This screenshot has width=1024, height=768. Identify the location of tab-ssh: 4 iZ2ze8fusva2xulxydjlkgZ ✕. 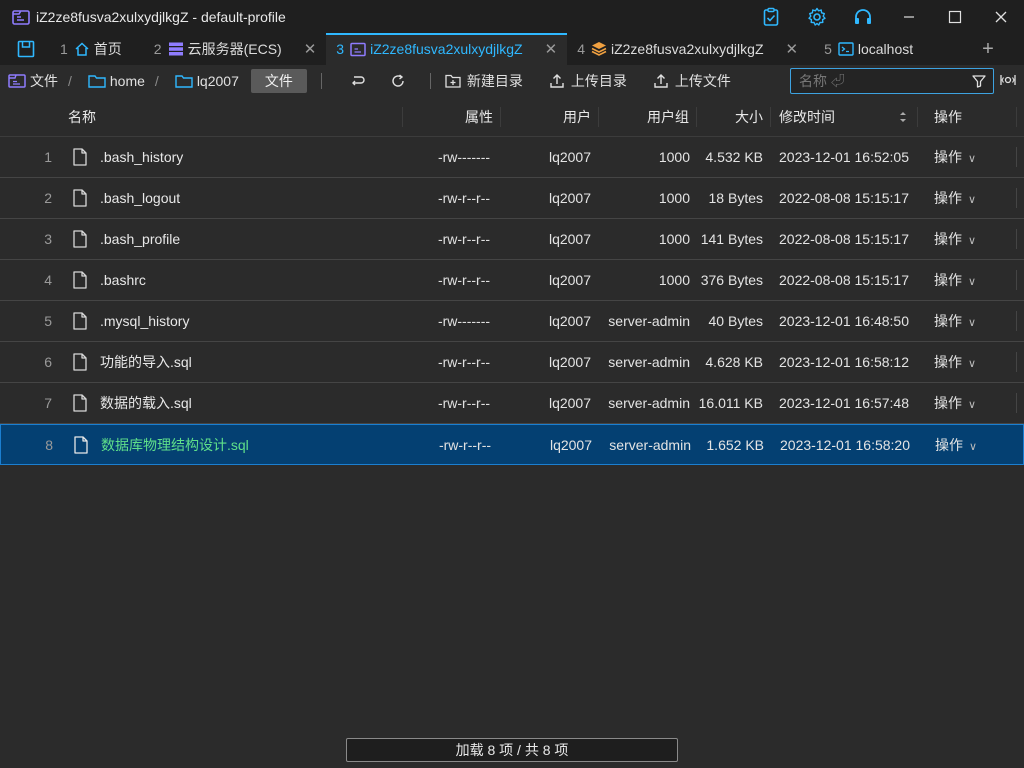
(687, 49).